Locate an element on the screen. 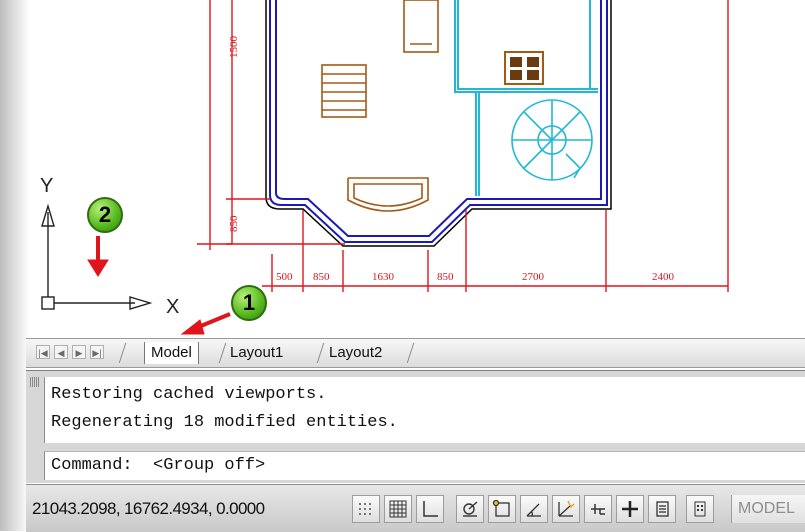  lineweight-icon is located at coordinates (630, 509).